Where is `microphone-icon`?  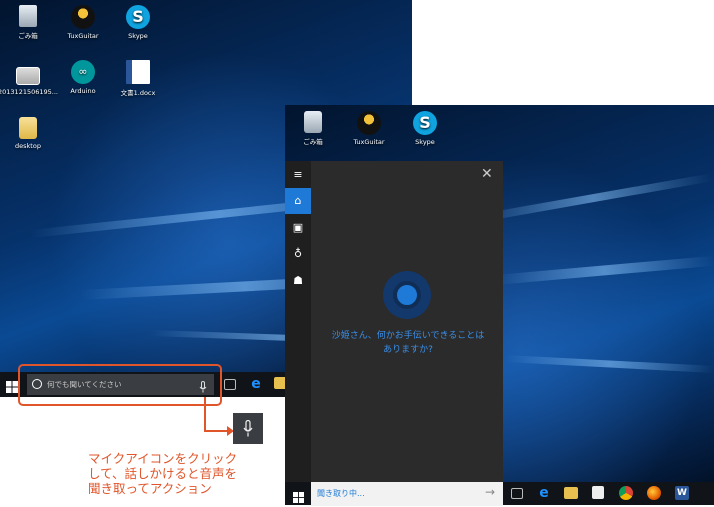
microphone-icon is located at coordinates (248, 428).